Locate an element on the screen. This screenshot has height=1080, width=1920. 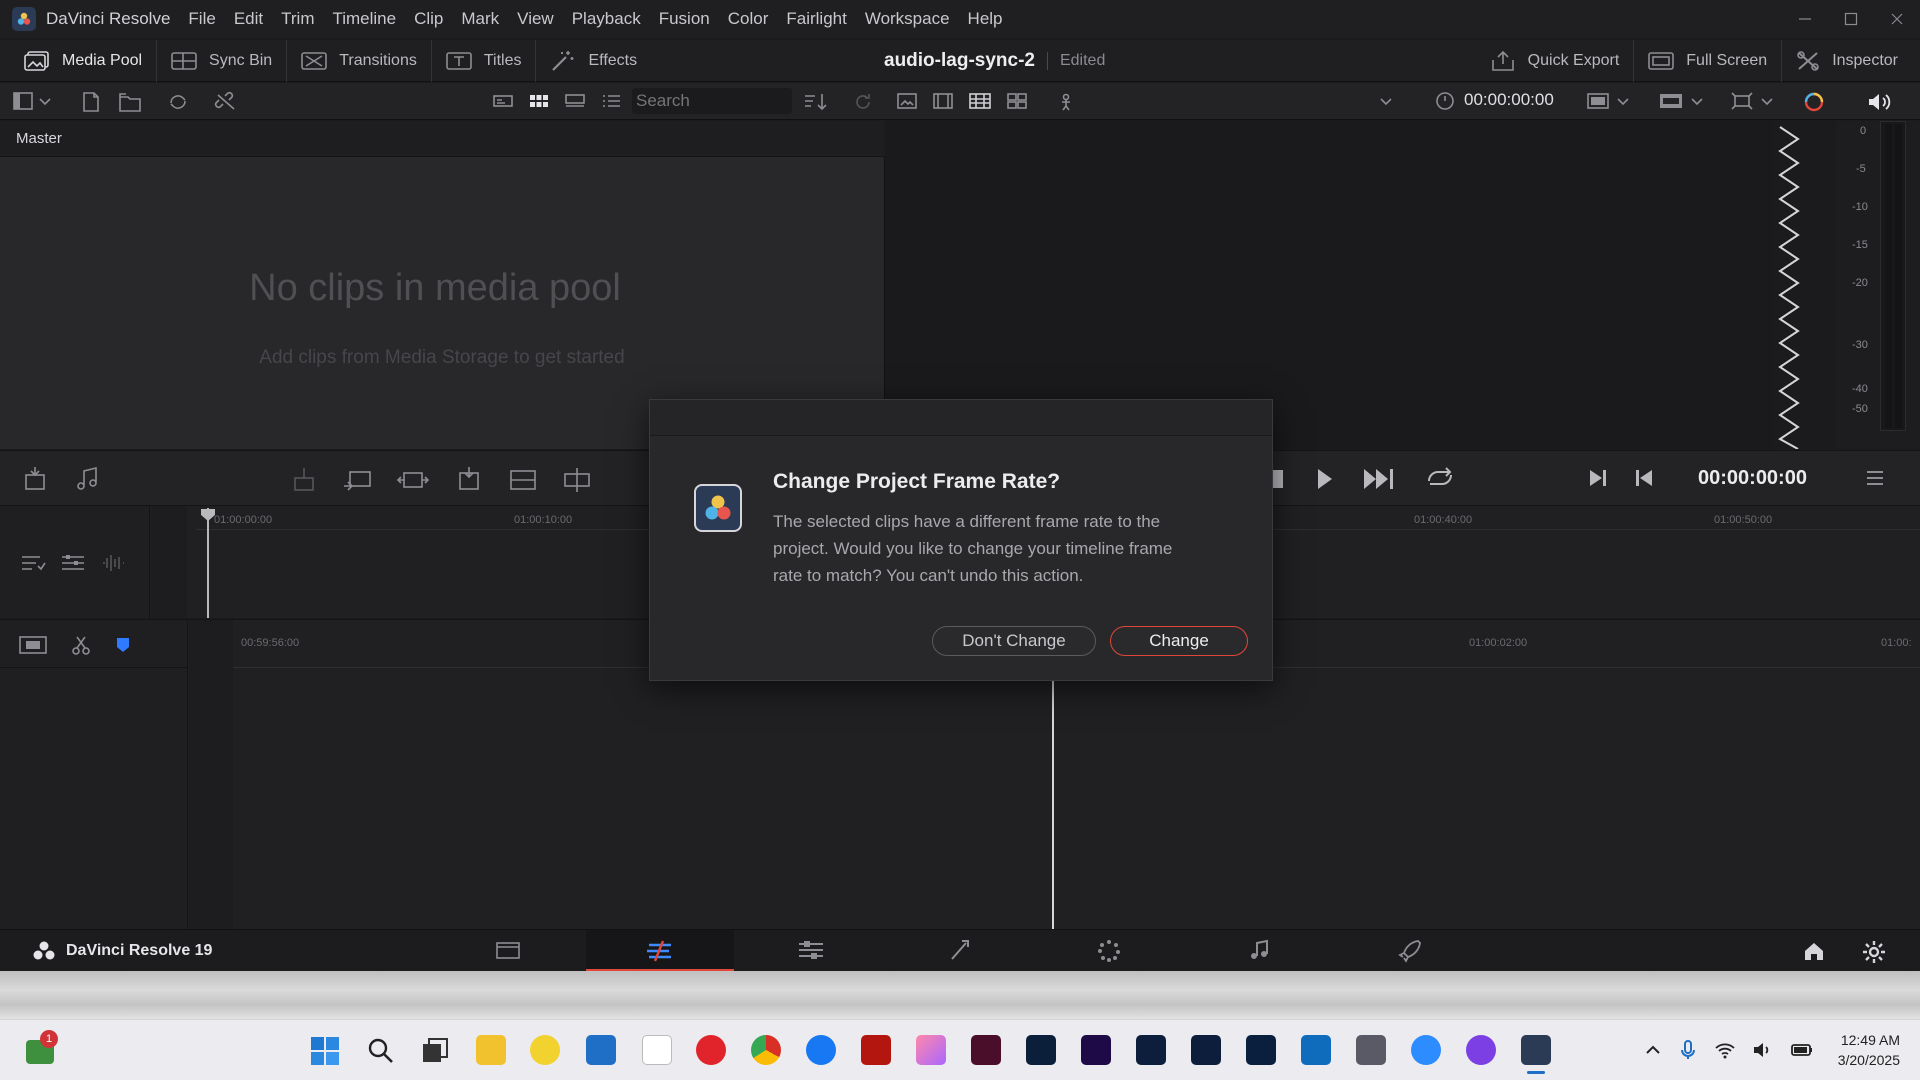
change-button: Change is located at coordinates (1179, 641).